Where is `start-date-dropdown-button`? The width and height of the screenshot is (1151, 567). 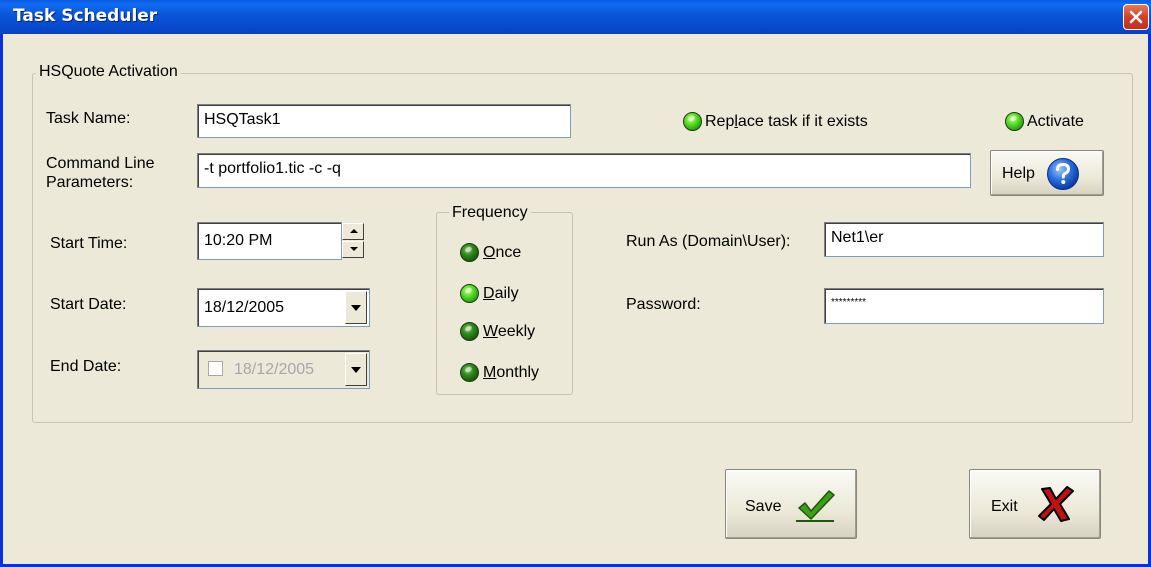
start-date-dropdown-button is located at coordinates (356, 307).